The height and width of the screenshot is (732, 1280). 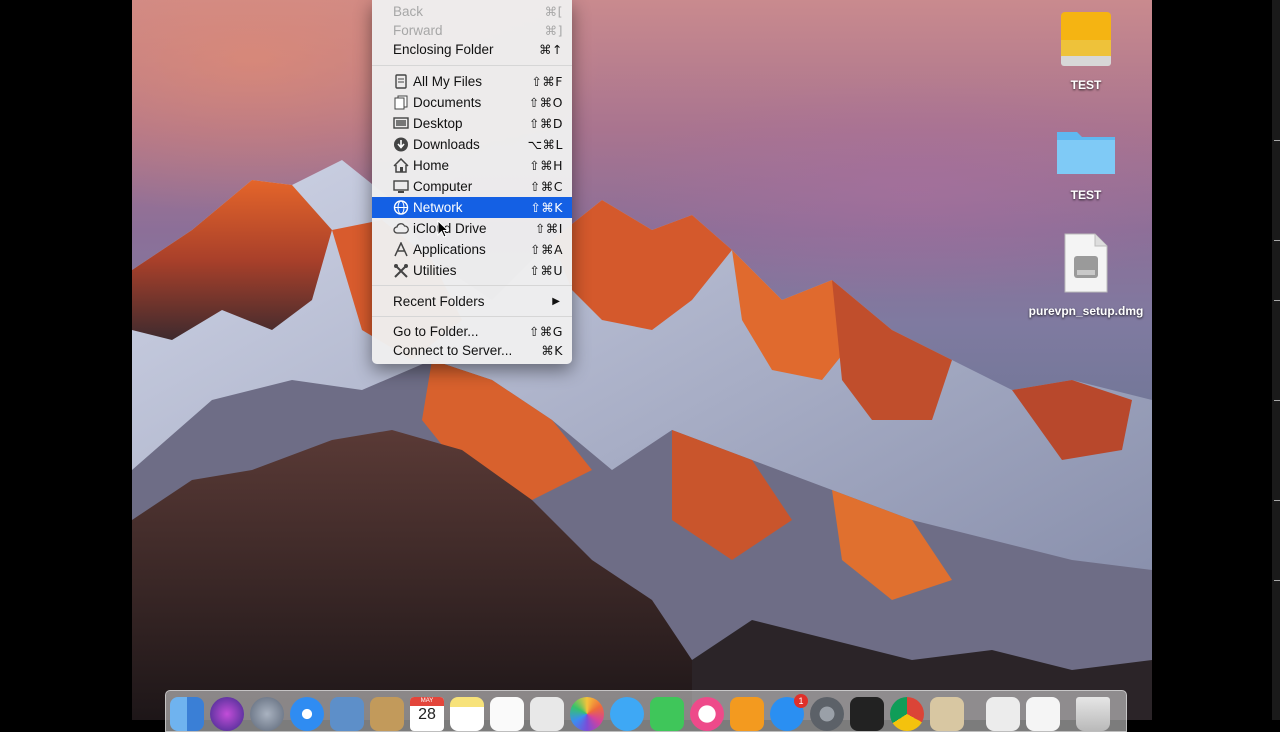 What do you see at coordinates (438, 123) in the screenshot?
I see `menu-item-label: Desktop` at bounding box center [438, 123].